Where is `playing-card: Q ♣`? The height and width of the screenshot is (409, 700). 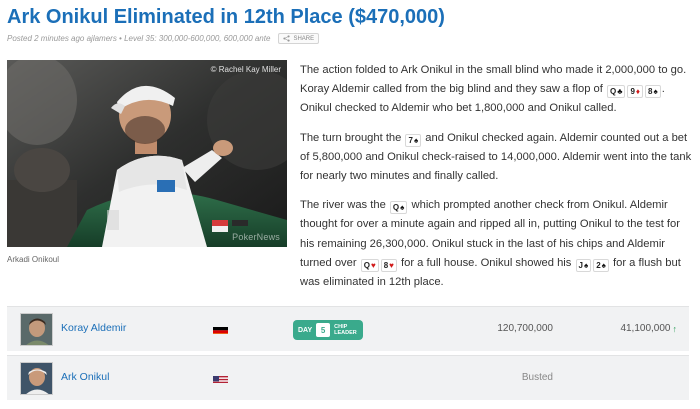 playing-card: Q ♣ is located at coordinates (616, 92).